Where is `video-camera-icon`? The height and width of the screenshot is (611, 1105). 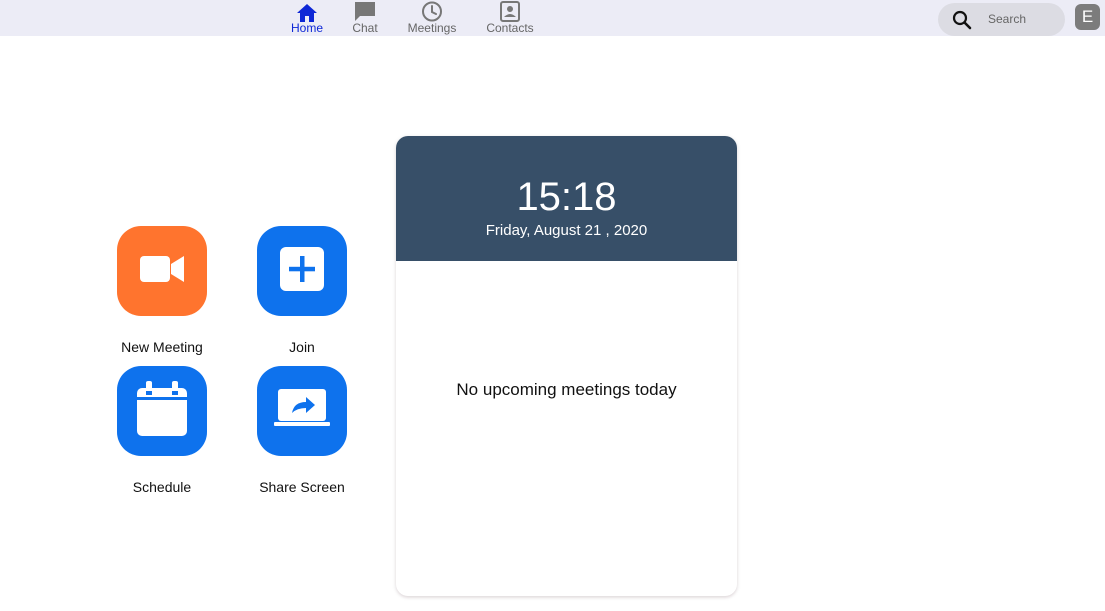 video-camera-icon is located at coordinates (162, 271).